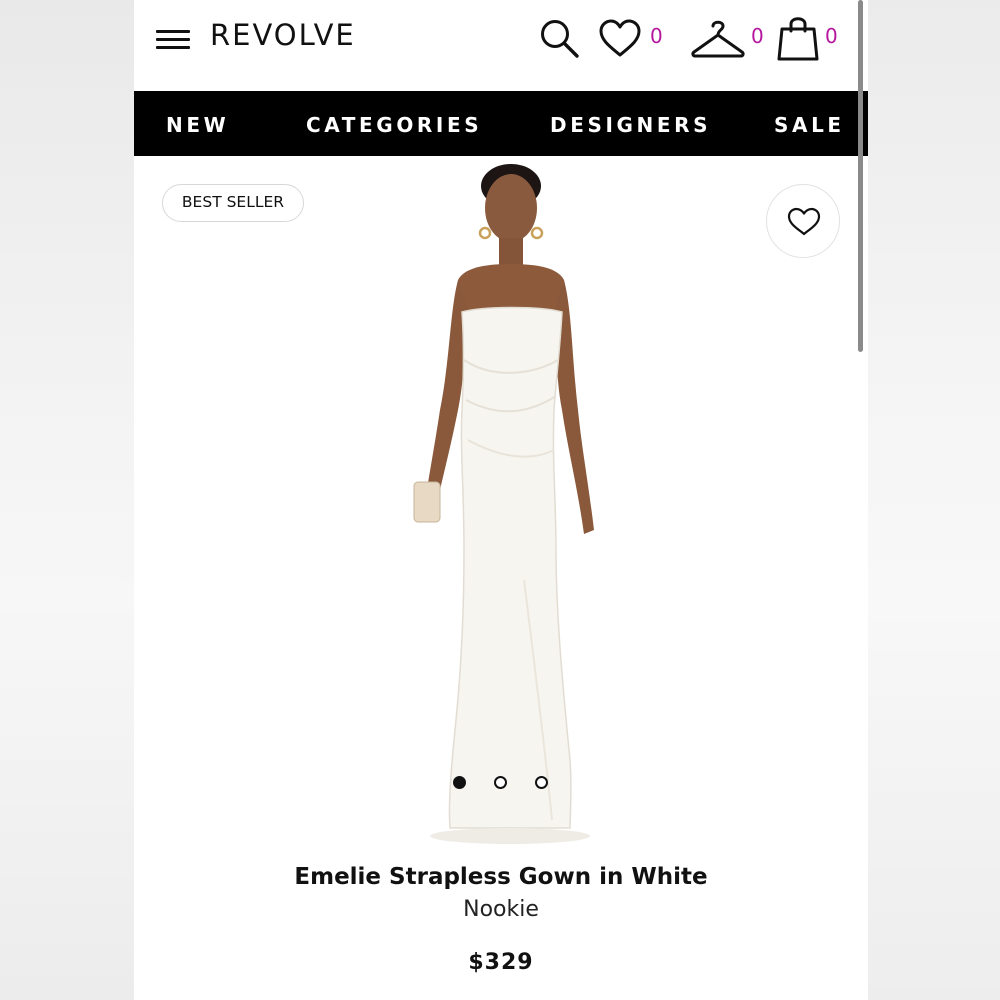 This screenshot has width=1000, height=1000. Describe the element at coordinates (67, 500) in the screenshot. I see `left-background-panel` at that location.